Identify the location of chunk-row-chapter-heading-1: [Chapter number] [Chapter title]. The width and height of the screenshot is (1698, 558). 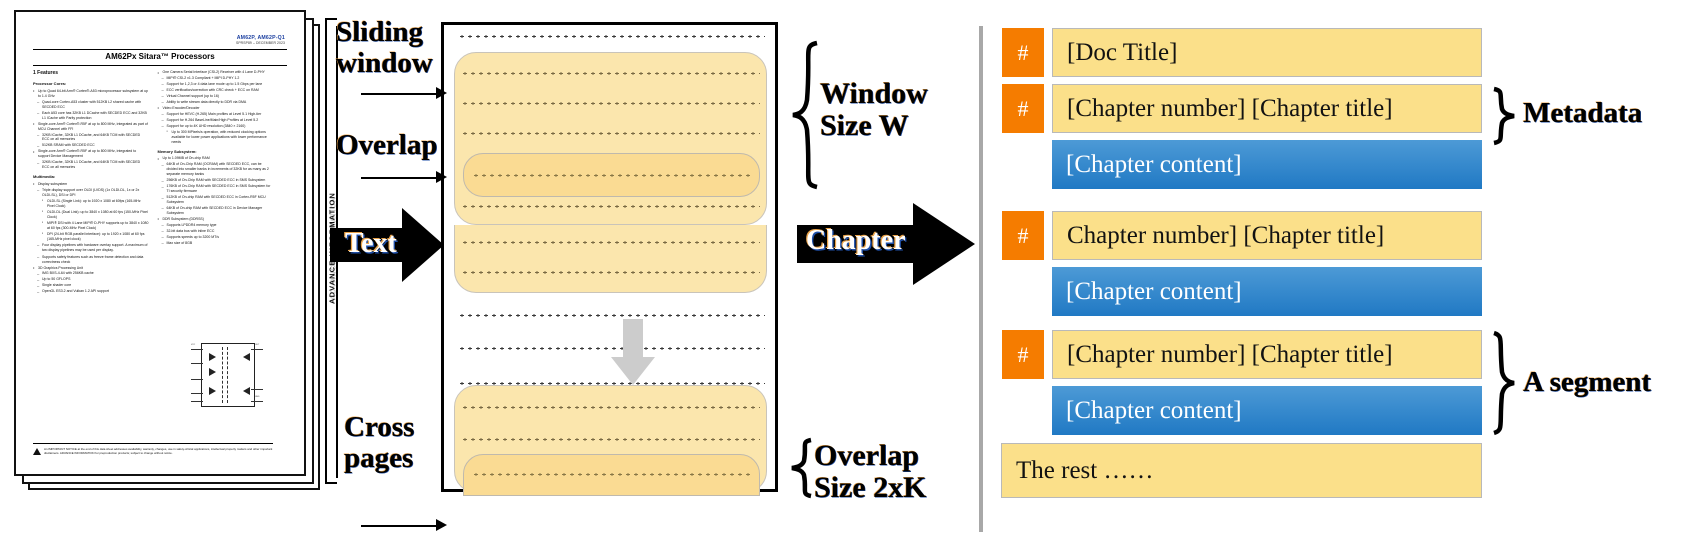
(1267, 108).